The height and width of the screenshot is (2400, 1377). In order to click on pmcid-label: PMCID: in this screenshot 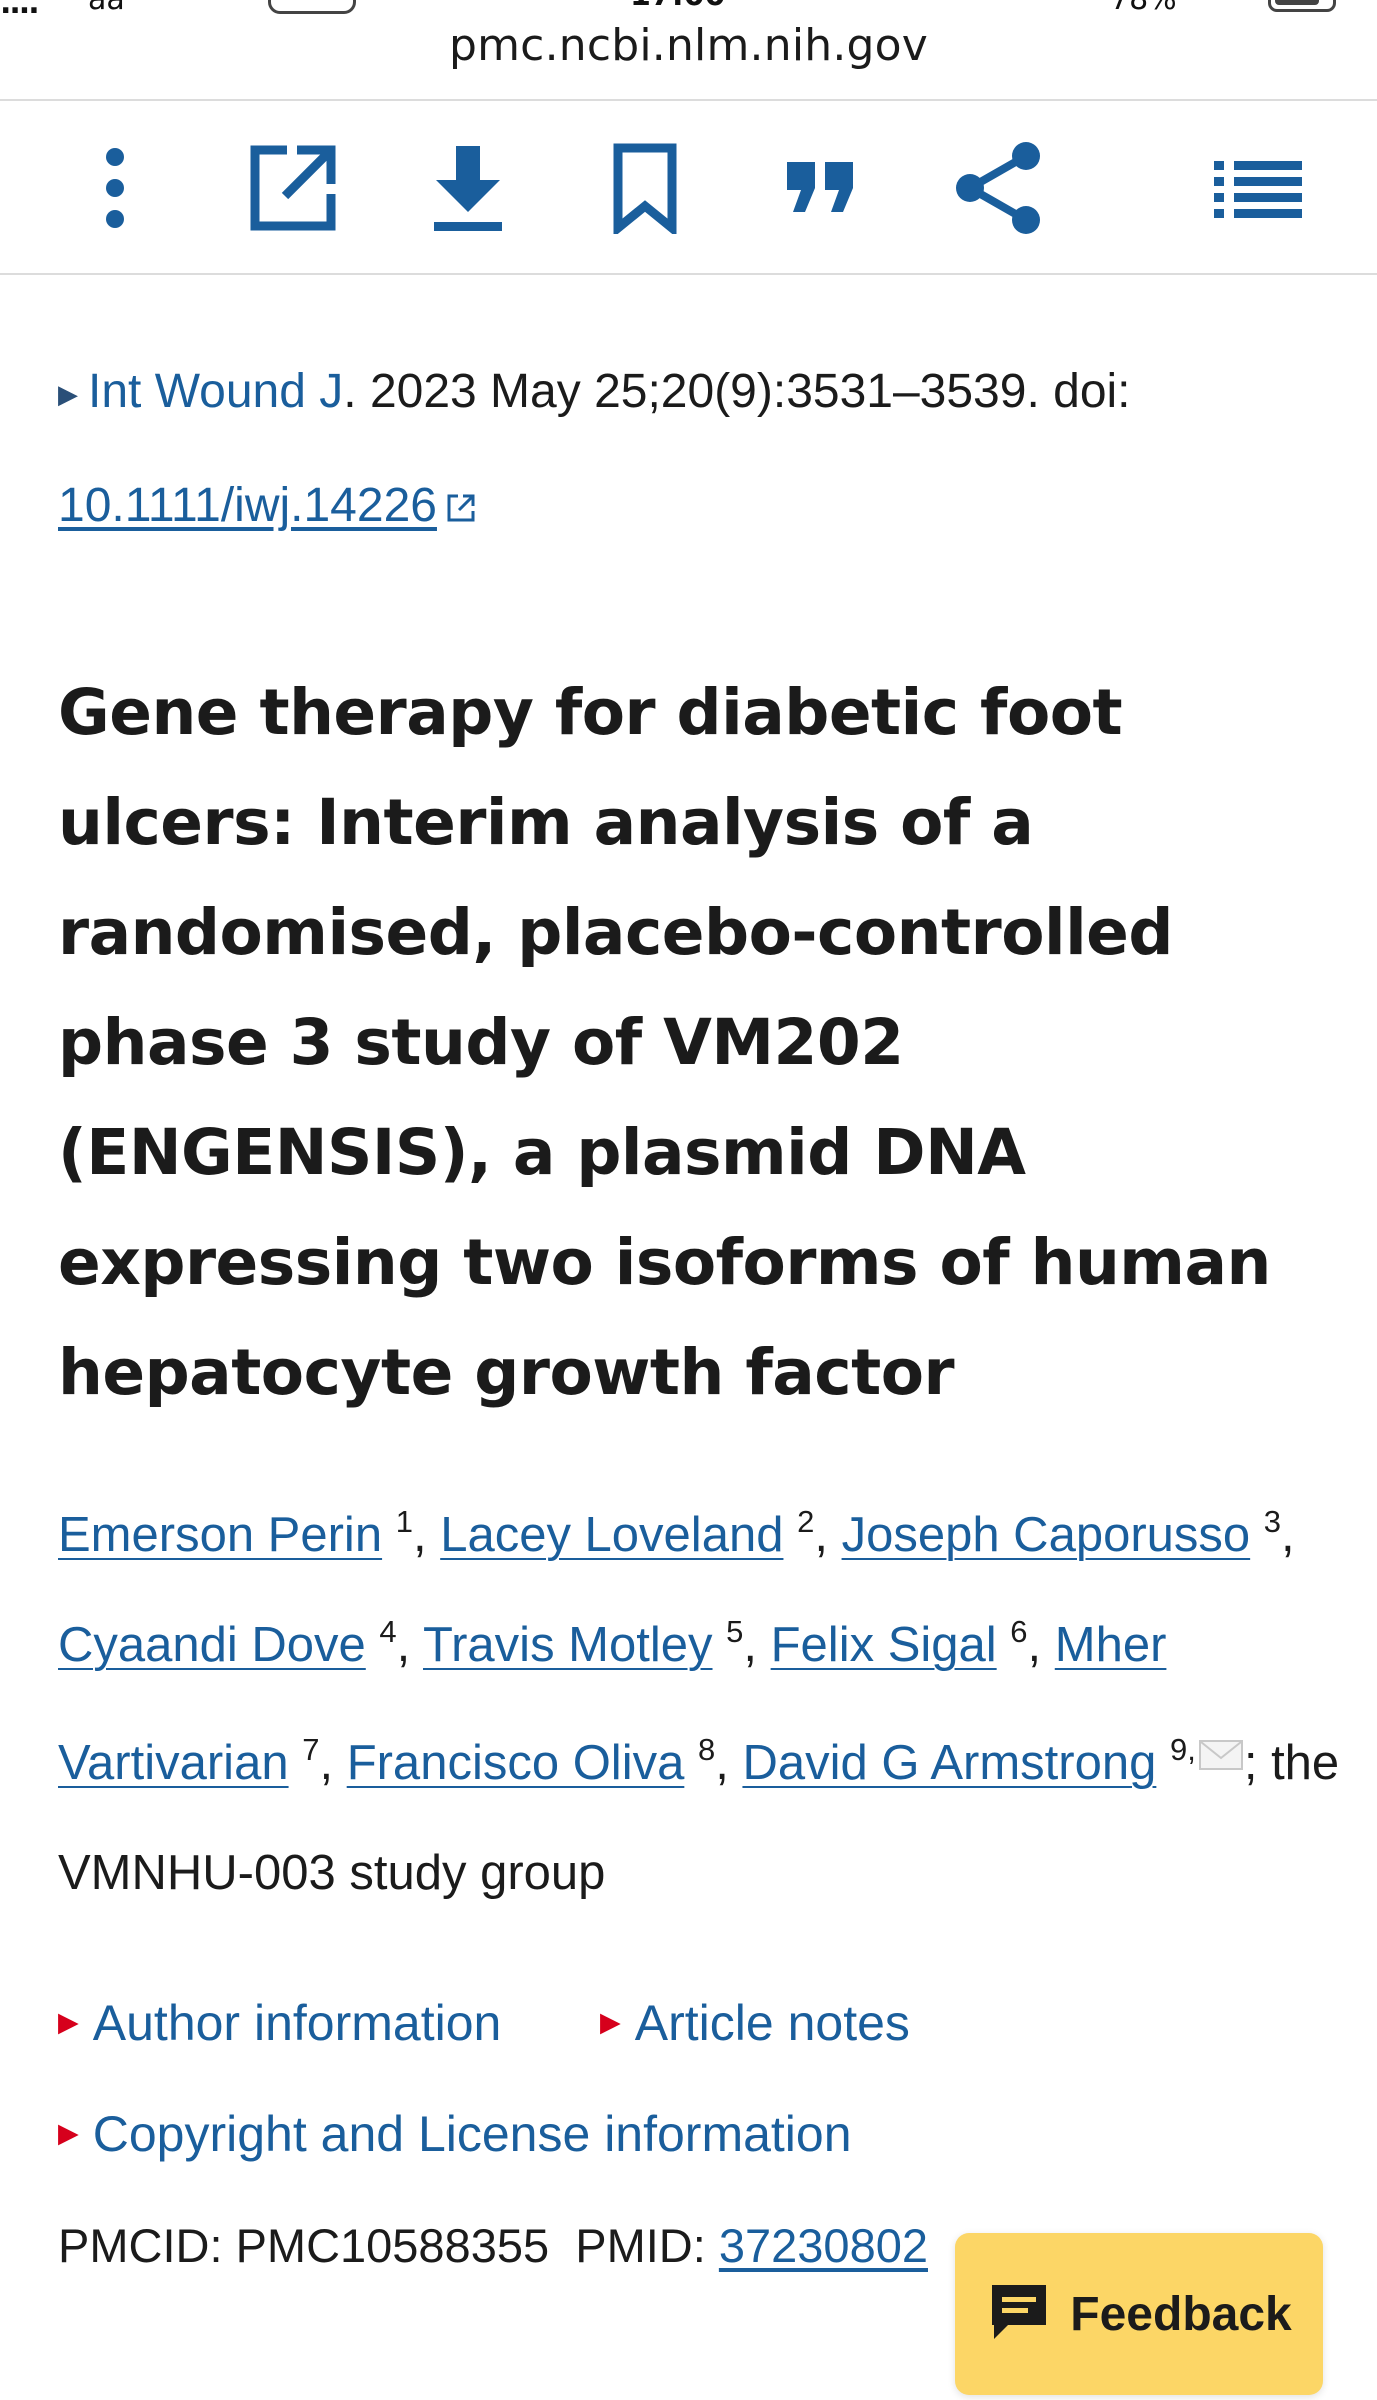, I will do `click(147, 2245)`.